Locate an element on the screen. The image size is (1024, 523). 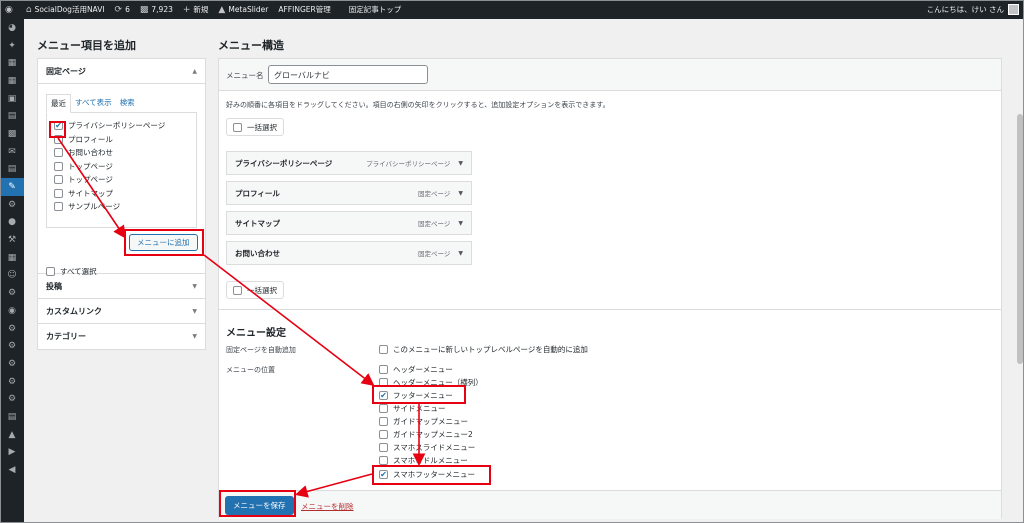
location-option: ヘッダーメニュー is located at coordinates (416, 369).